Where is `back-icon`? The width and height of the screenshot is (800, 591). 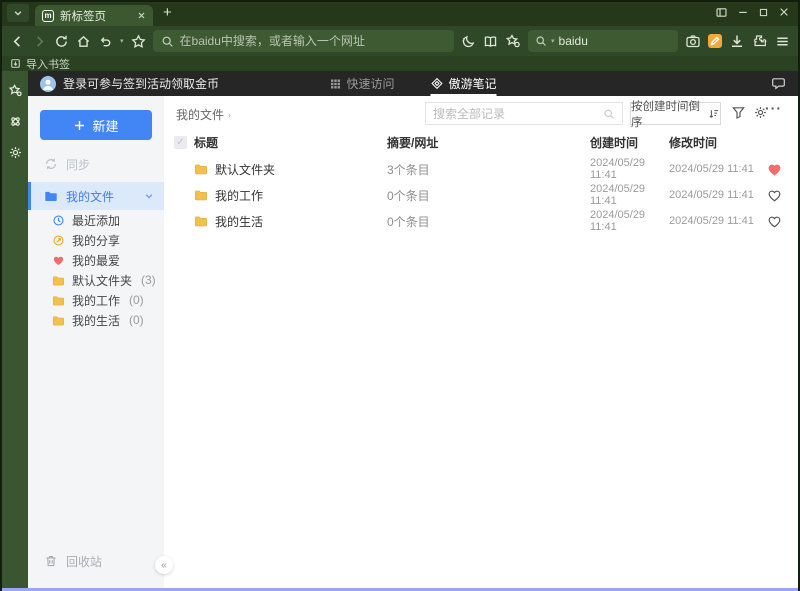
back-icon is located at coordinates (17, 41).